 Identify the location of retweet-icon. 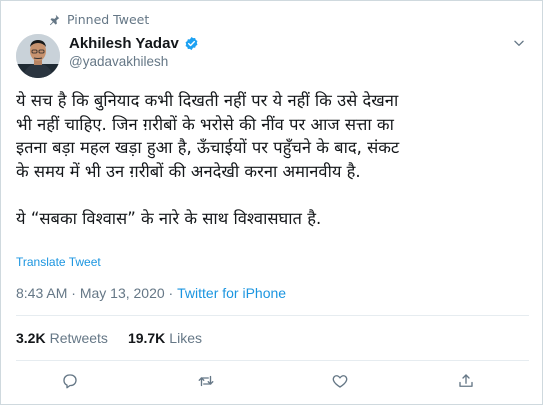
(206, 381).